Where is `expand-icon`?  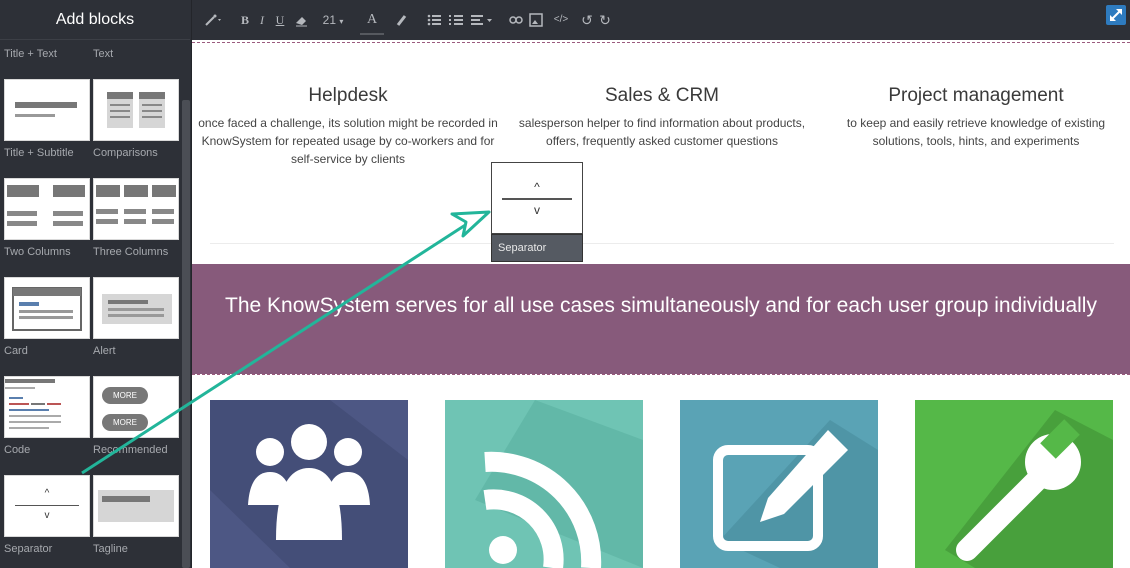 expand-icon is located at coordinates (1116, 15).